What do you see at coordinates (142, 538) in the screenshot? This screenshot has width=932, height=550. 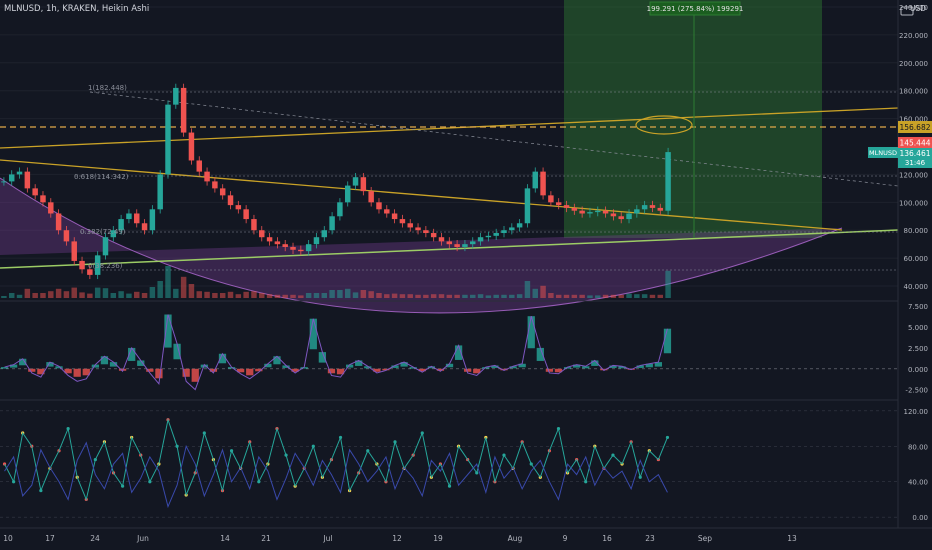 I see `x-tick-label: Jun` at bounding box center [142, 538].